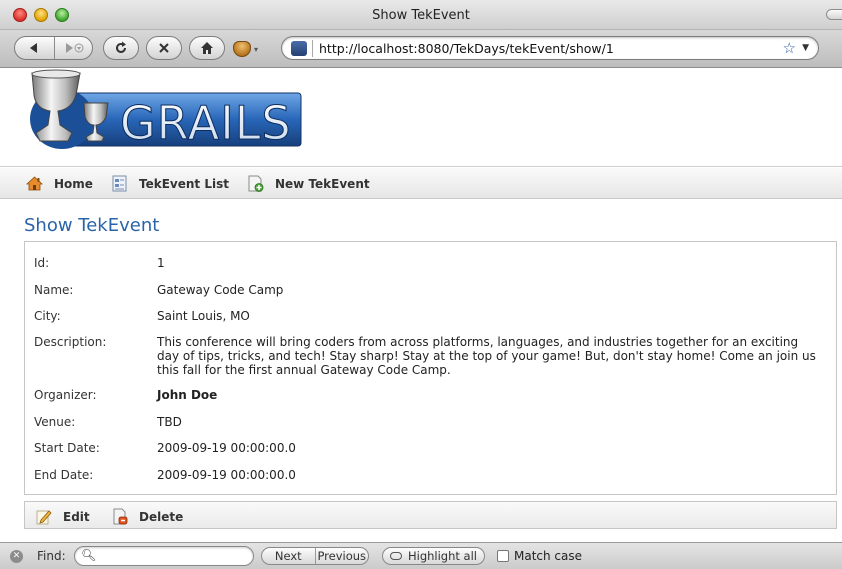  I want to click on detail-value: John Doe, so click(187, 395).